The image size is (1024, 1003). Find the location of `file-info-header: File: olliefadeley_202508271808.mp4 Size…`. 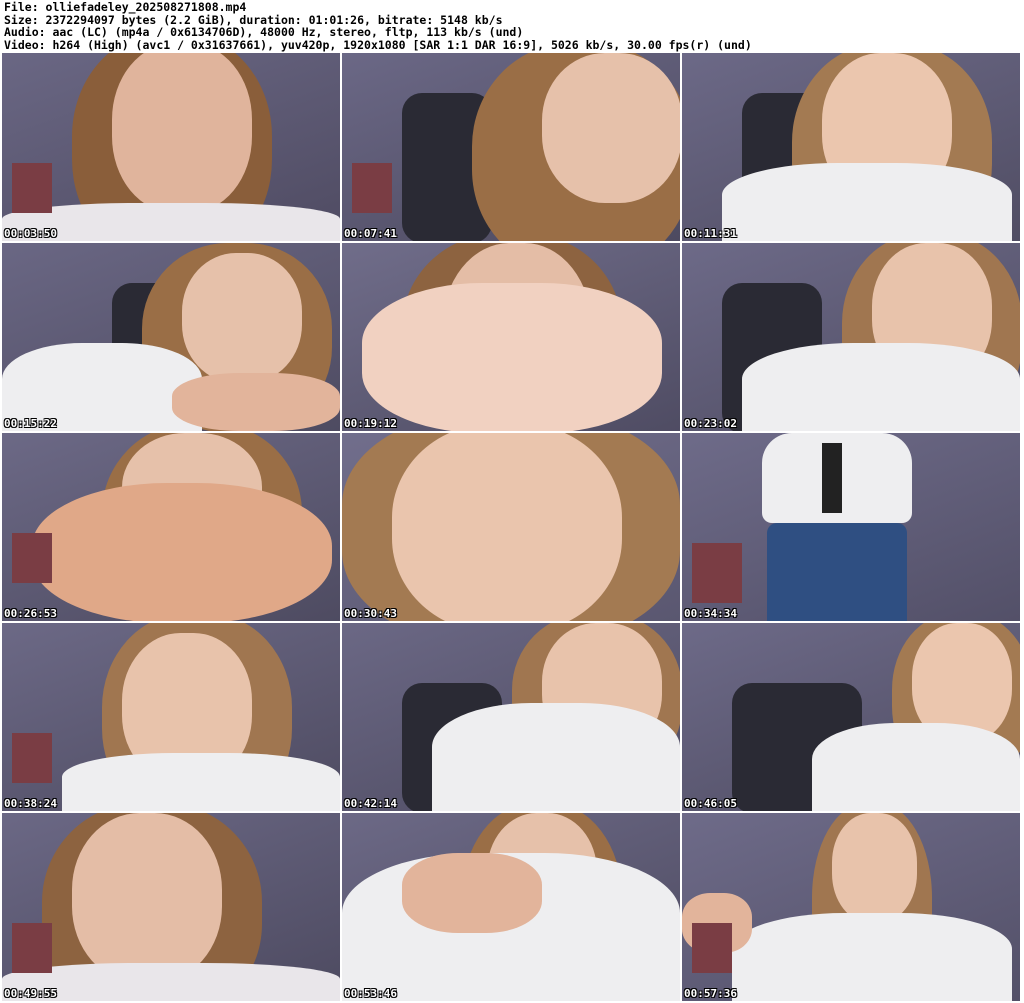

file-info-header: File: olliefadeley_202508271808.mp4 Size… is located at coordinates (512, 26).